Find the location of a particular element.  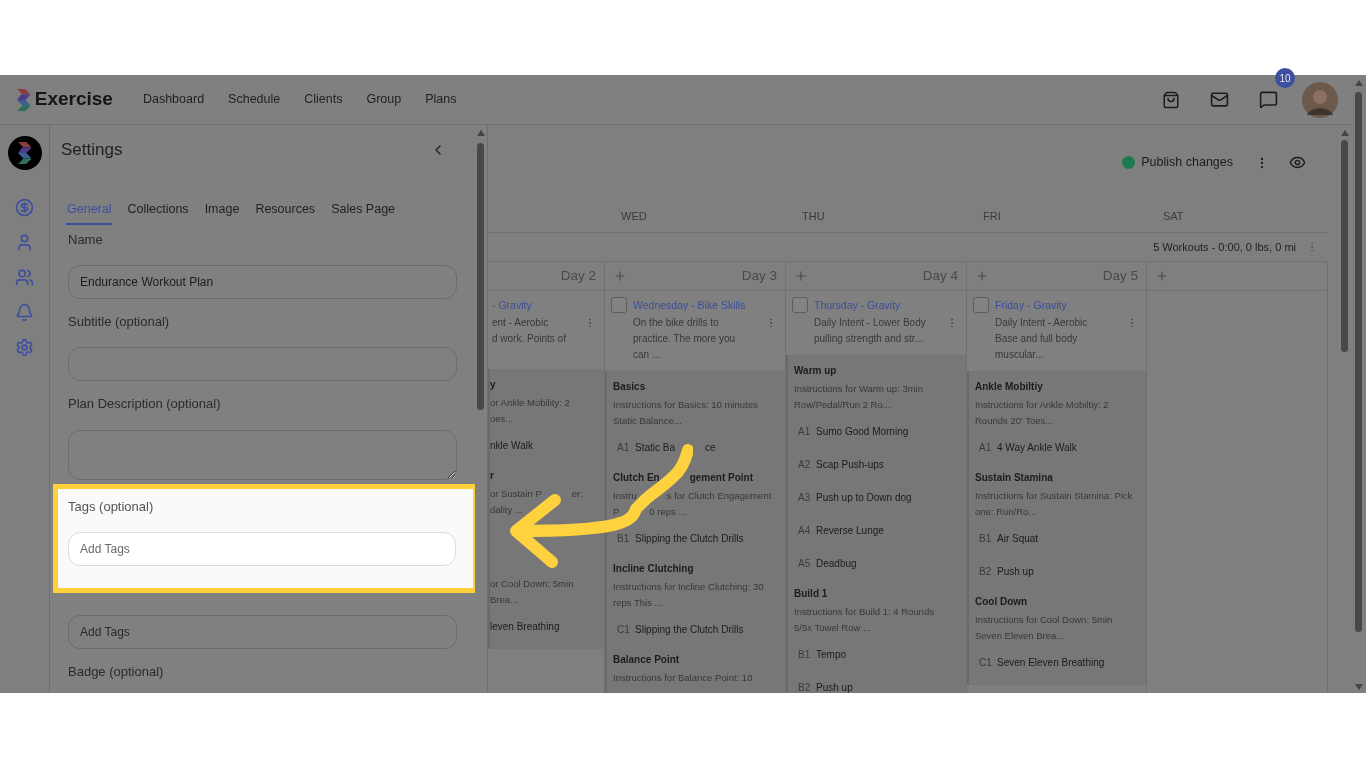

dollar-icon is located at coordinates (24, 207).